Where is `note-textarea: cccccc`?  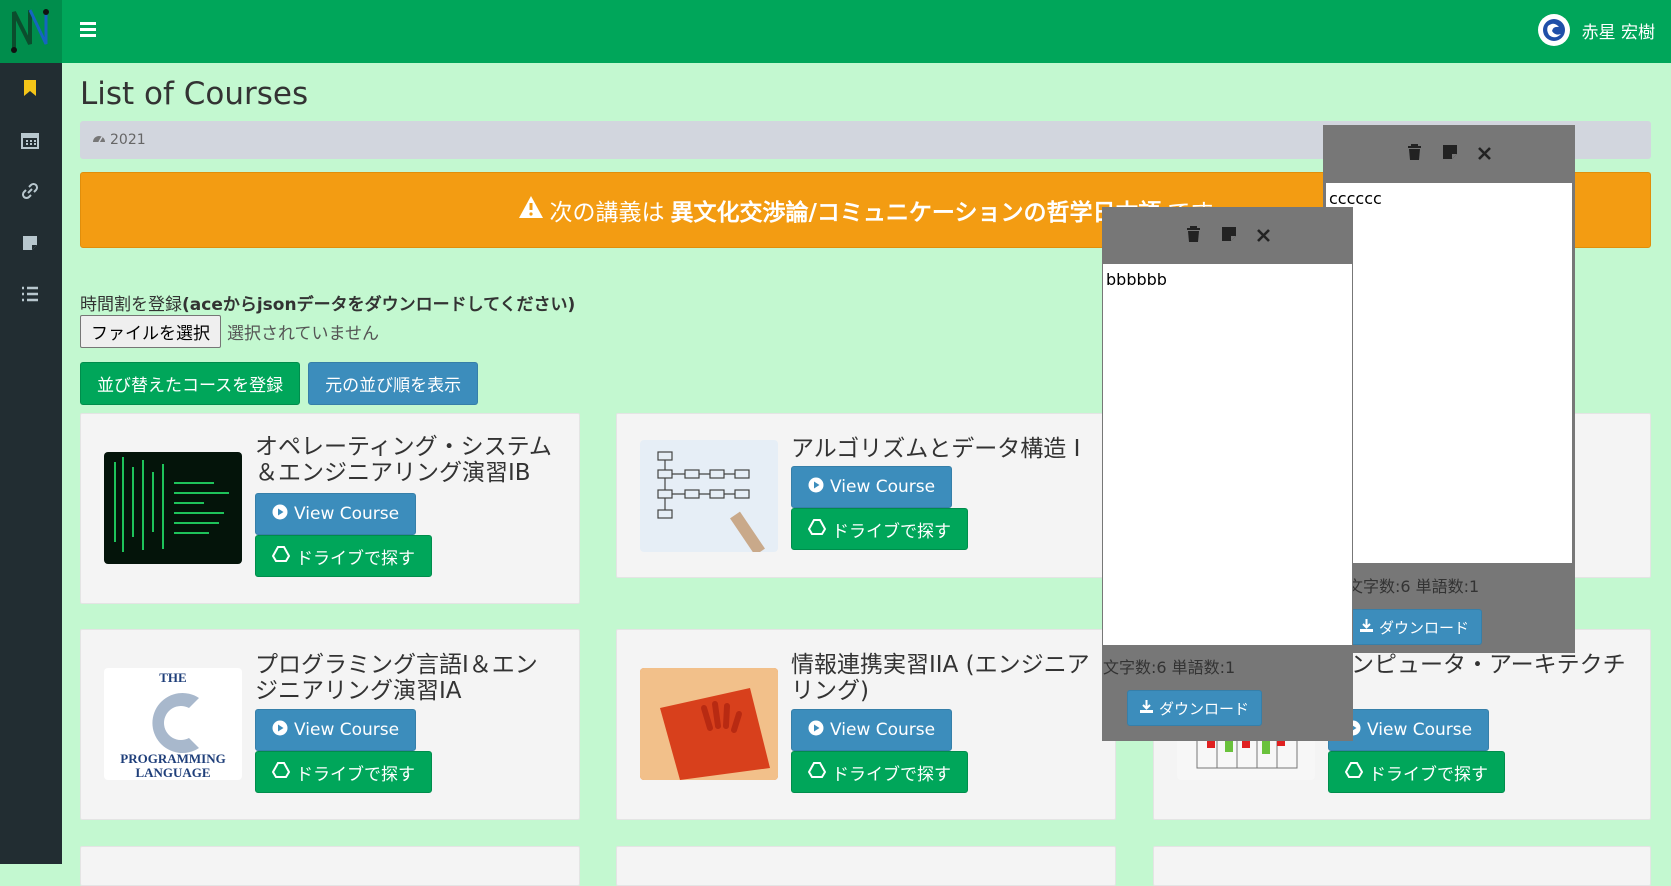
note-textarea: cccccc is located at coordinates (1449, 373).